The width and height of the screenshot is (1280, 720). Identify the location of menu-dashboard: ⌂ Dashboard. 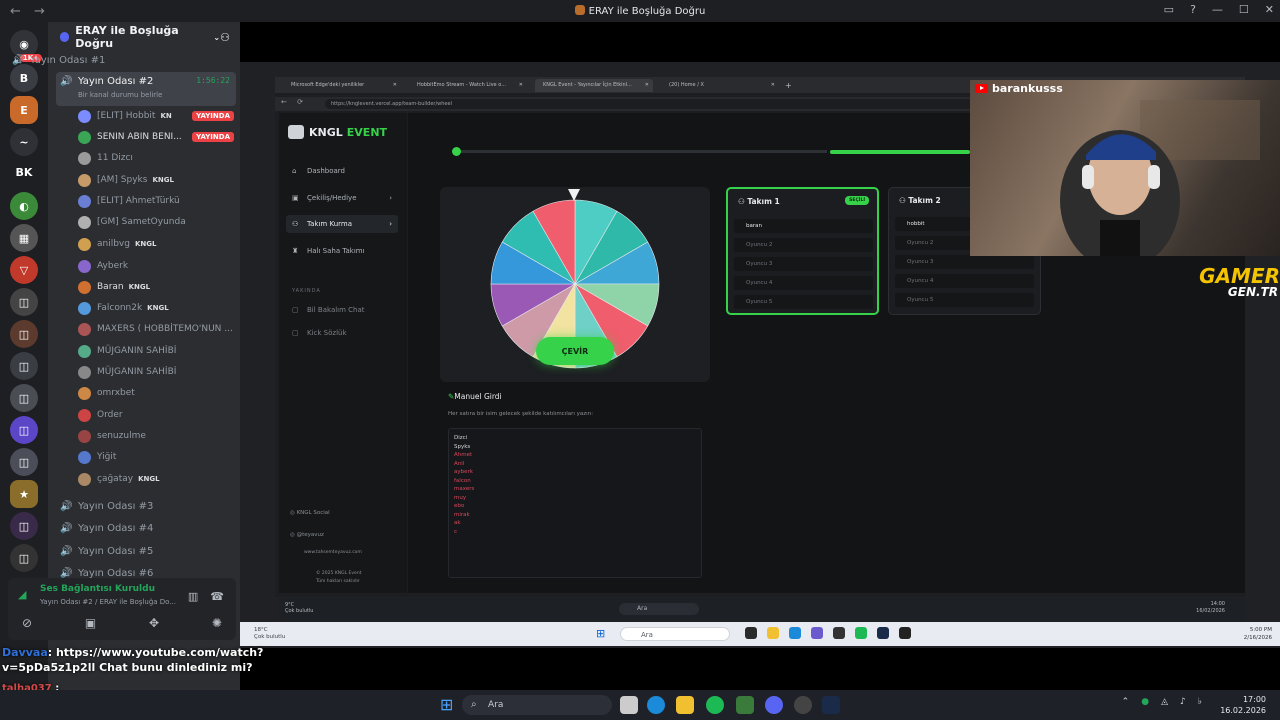
(342, 171).